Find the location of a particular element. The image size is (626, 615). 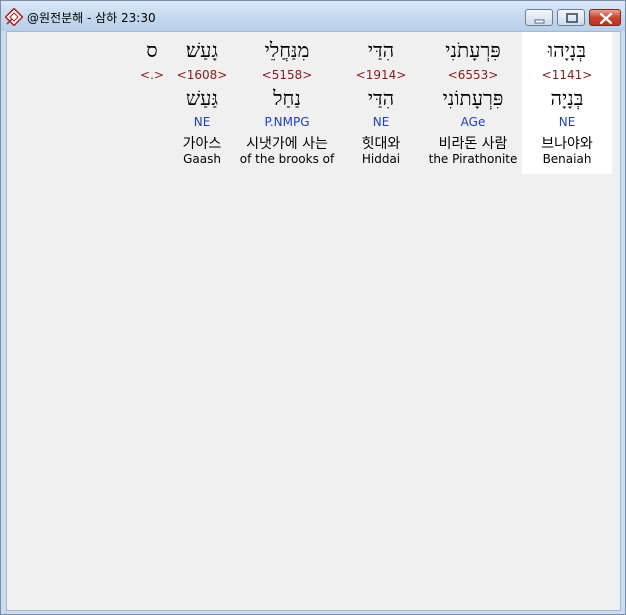

lemma: בְּנָיָה is located at coordinates (567, 98).